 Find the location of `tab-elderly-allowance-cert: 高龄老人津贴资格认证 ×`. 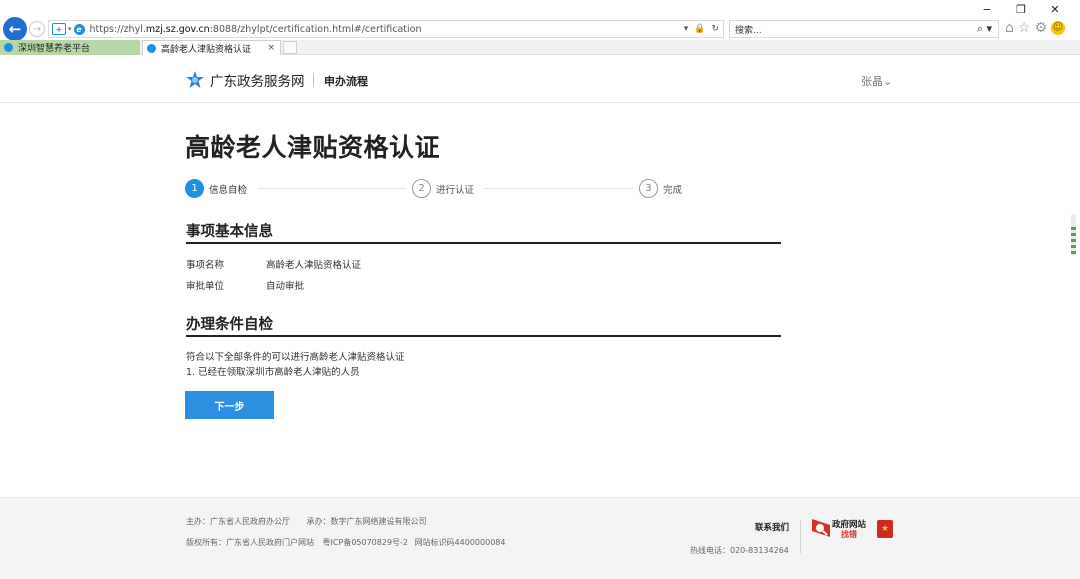

tab-elderly-allowance-cert: 高龄老人津贴资格认证 × is located at coordinates (211, 47).